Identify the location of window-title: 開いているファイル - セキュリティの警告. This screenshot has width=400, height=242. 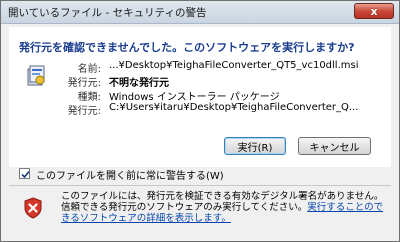
(107, 13).